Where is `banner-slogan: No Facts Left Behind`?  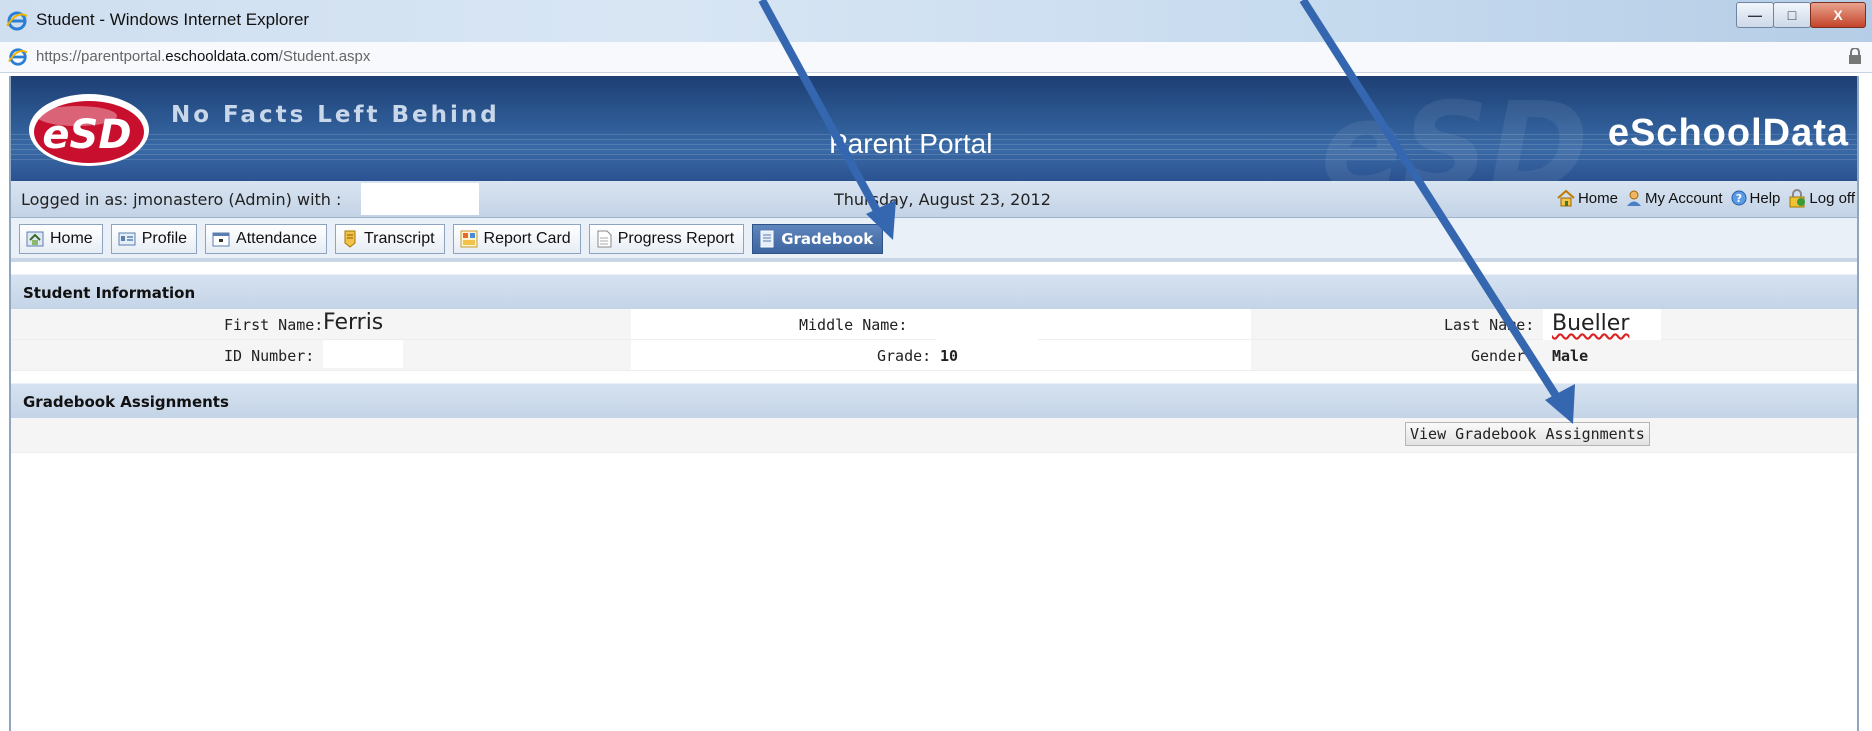
banner-slogan: No Facts Left Behind is located at coordinates (335, 115).